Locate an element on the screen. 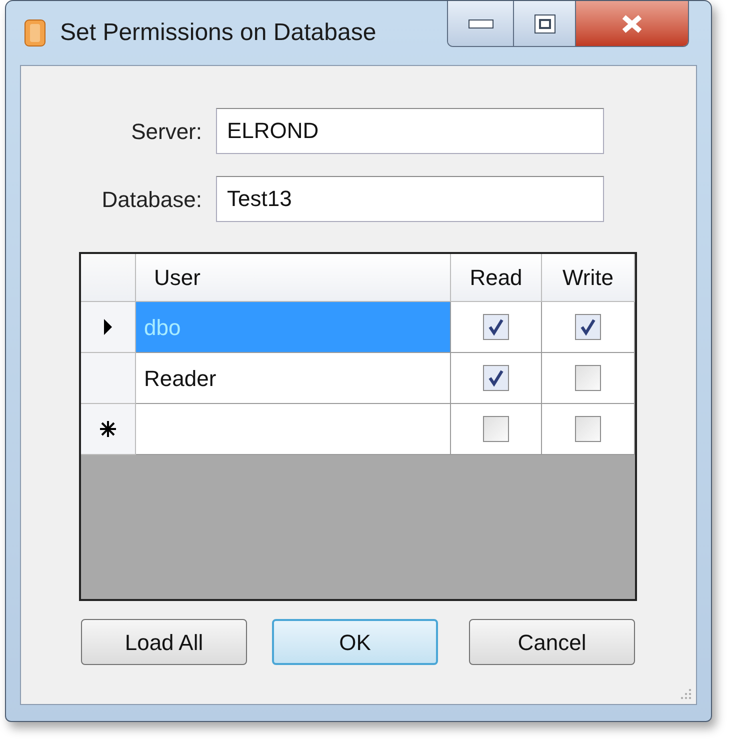 The height and width of the screenshot is (747, 731). close-button is located at coordinates (632, 23).